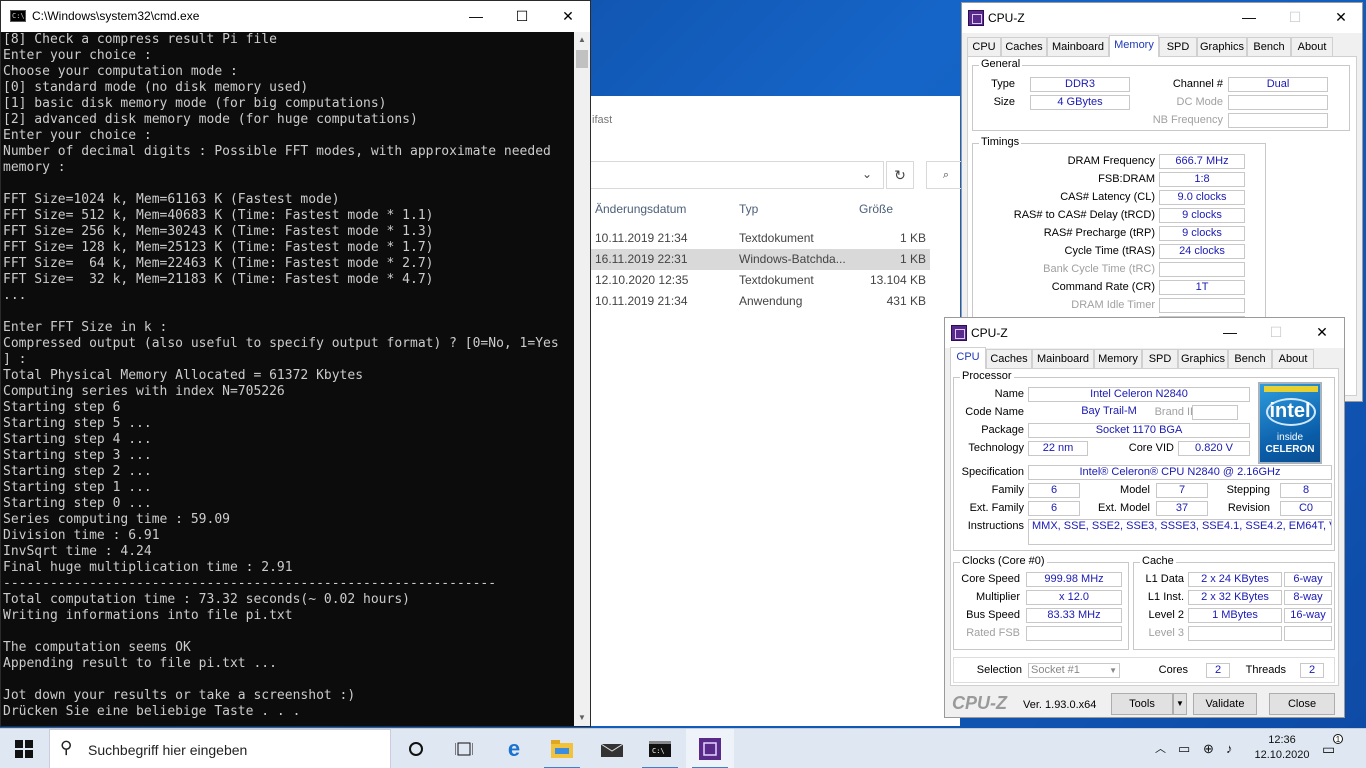 Image resolution: width=1366 pixels, height=768 pixels. What do you see at coordinates (976, 18) in the screenshot?
I see `cpuz-app-icon` at bounding box center [976, 18].